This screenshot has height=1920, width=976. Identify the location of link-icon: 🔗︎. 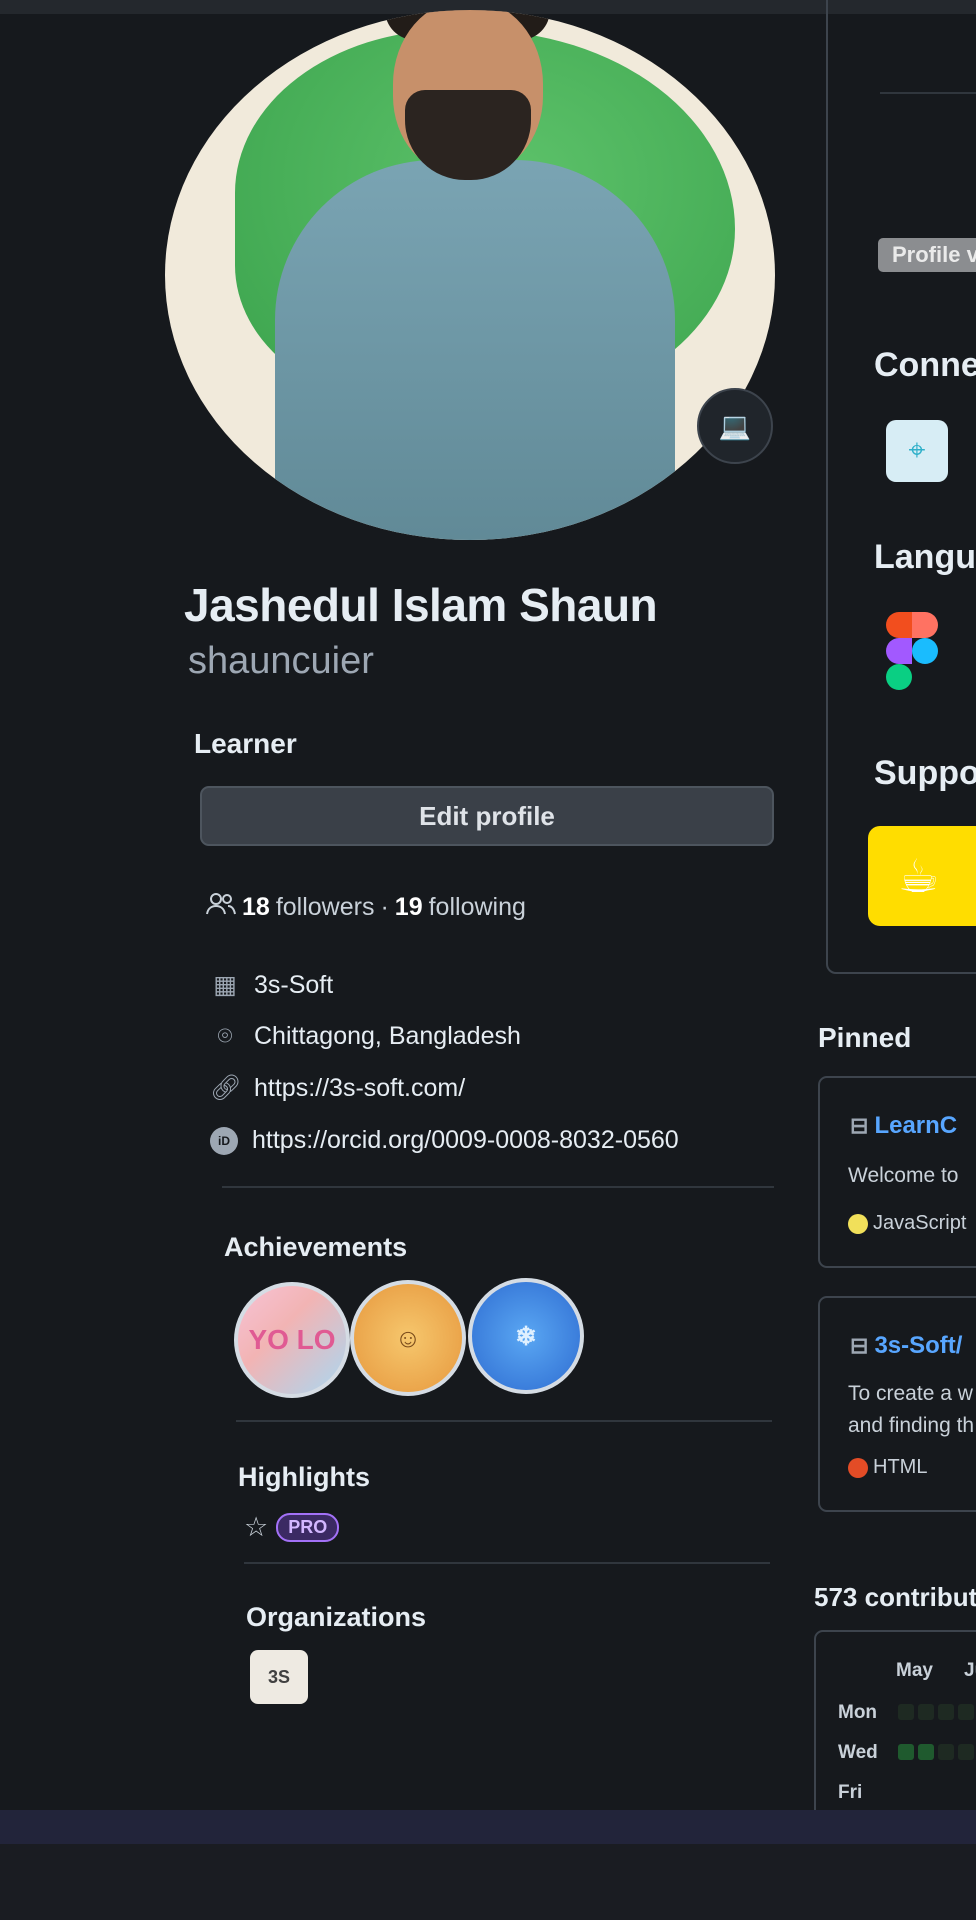
(226, 1088).